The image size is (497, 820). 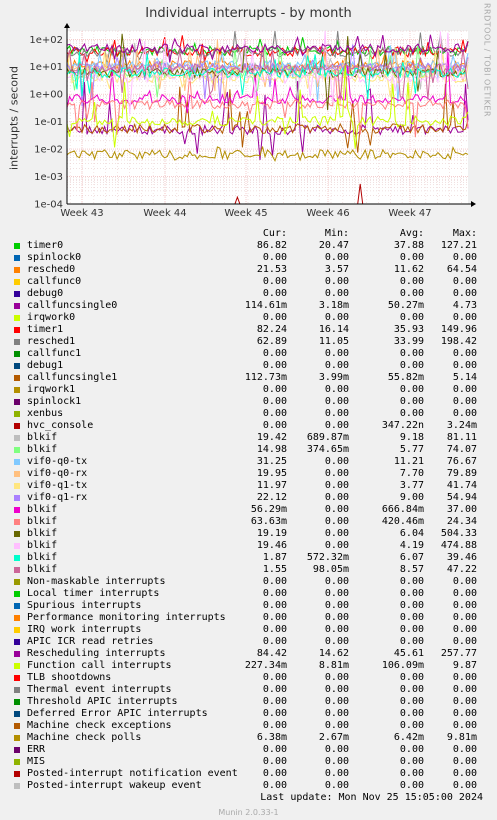 I want to click on legend-series-name: APIC ICR read retries, so click(x=90, y=641).